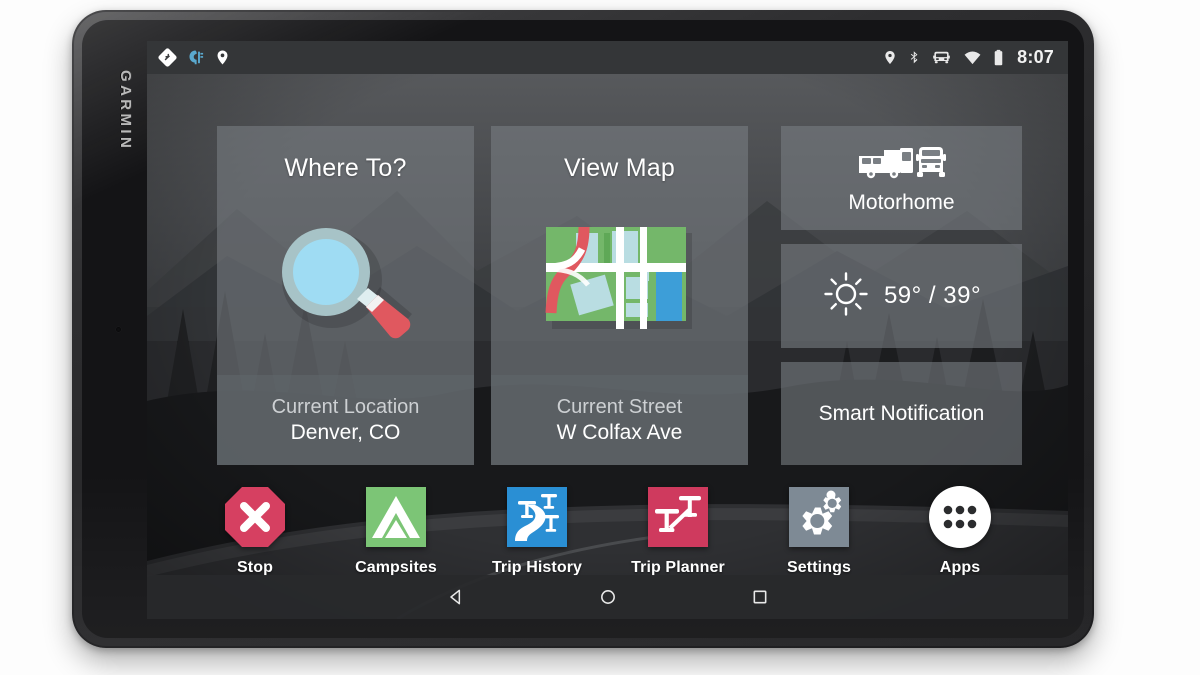 The width and height of the screenshot is (1200, 675). Describe the element at coordinates (960, 517) in the screenshot. I see `app-drawer-icon` at that location.